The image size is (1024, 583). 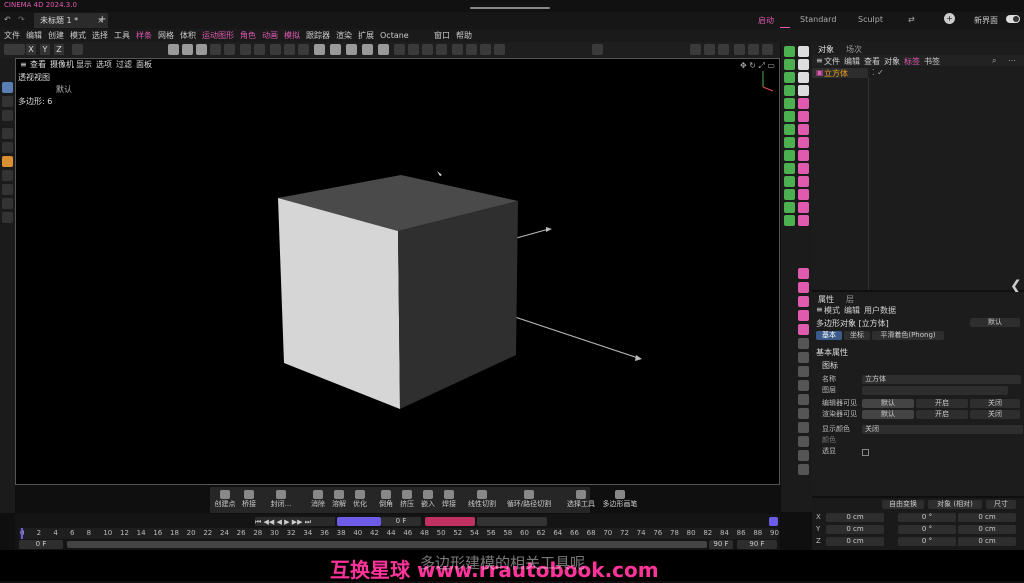 What do you see at coordinates (100, 35) in the screenshot?
I see `menu-item: 选择` at bounding box center [100, 35].